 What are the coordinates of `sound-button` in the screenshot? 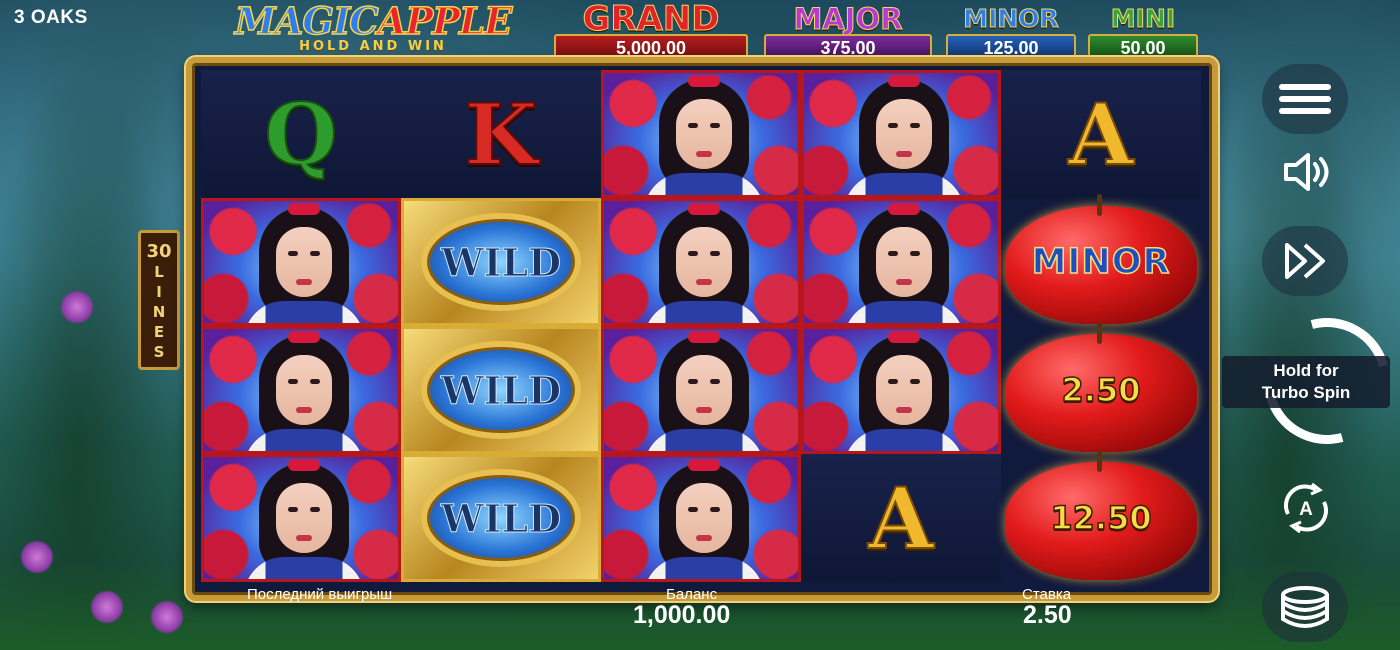 It's located at (1306, 172).